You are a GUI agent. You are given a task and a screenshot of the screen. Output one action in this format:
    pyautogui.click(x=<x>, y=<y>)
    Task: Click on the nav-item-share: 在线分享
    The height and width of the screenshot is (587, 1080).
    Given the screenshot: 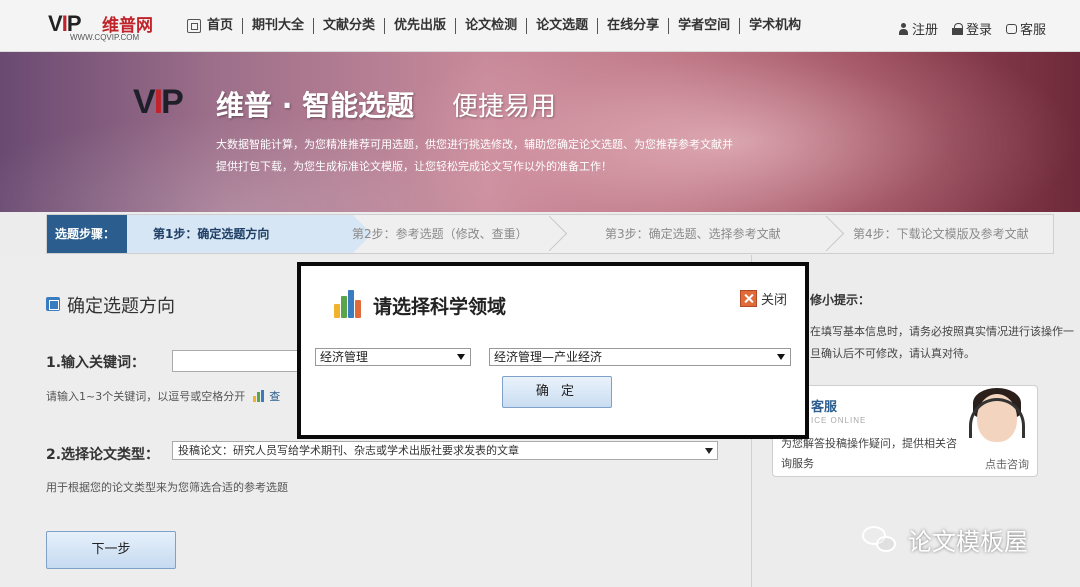 What is the action you would take?
    pyautogui.click(x=632, y=26)
    